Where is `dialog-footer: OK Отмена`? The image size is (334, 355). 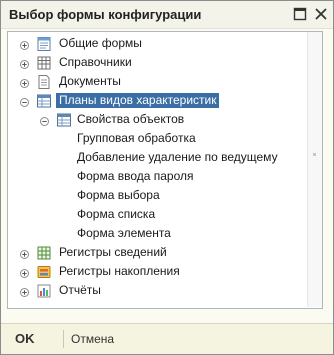
dialog-footer: OK Отмена is located at coordinates (167, 338).